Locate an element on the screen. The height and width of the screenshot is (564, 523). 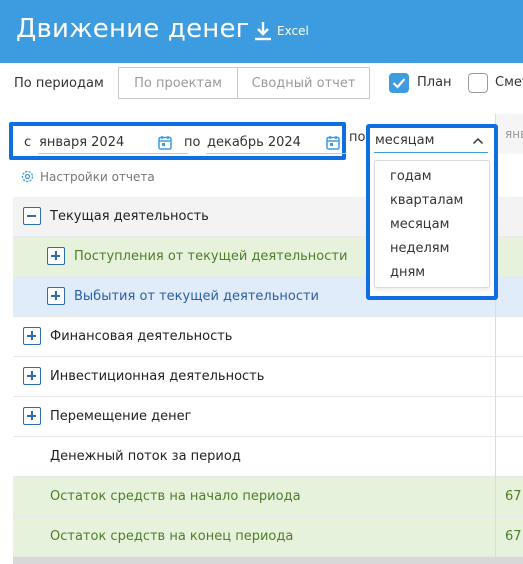
to-date-value: декабрь 2024 is located at coordinates (254, 142).